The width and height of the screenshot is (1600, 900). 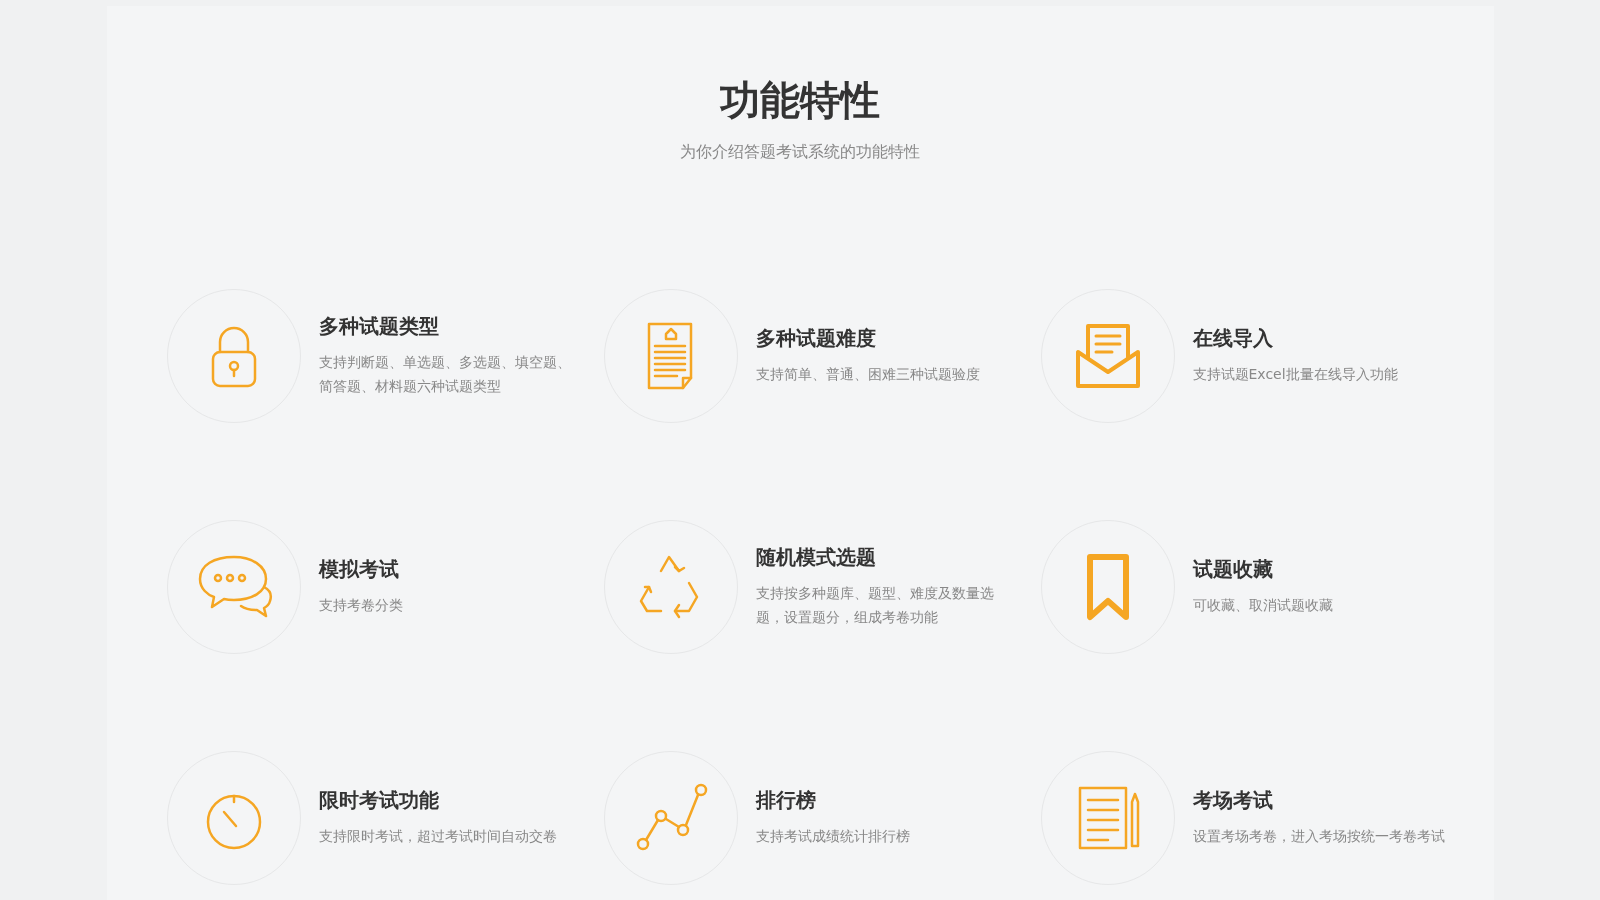 What do you see at coordinates (786, 800) in the screenshot?
I see `feature-title: 排行榜` at bounding box center [786, 800].